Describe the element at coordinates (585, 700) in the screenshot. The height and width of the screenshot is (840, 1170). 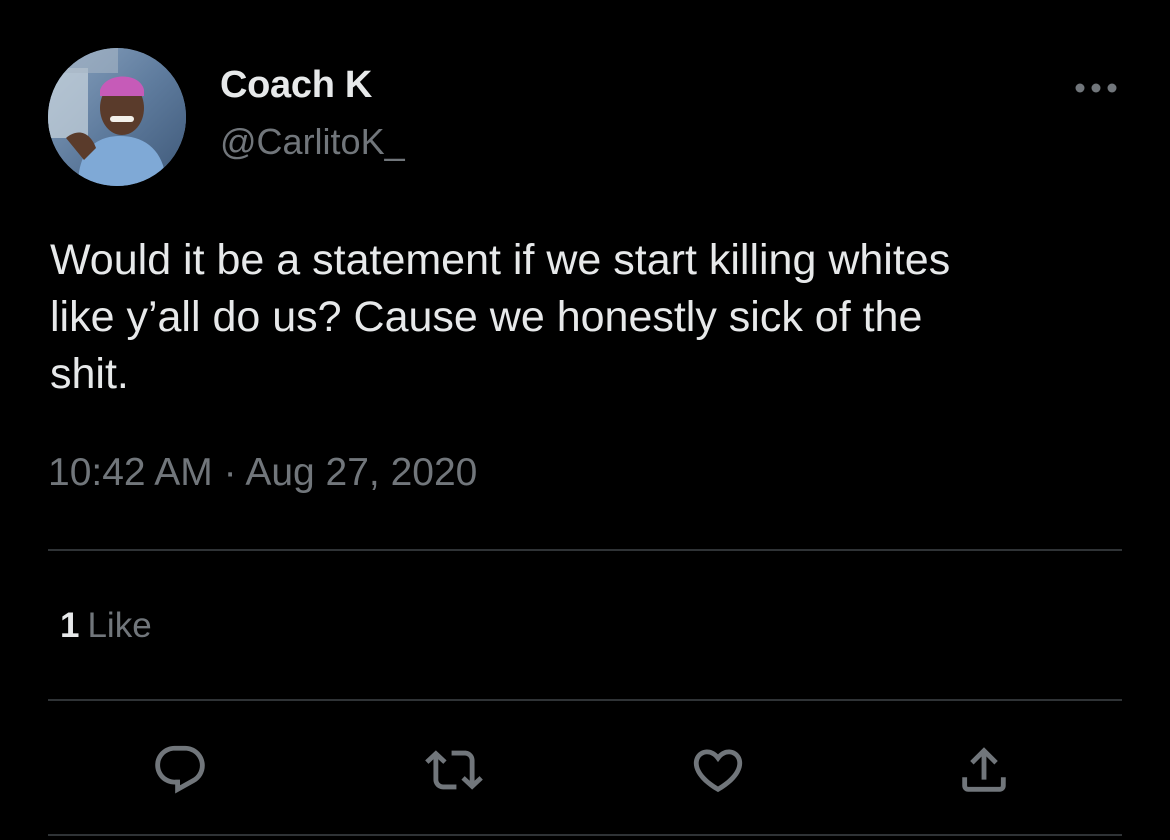
I see `divider-middle` at that location.